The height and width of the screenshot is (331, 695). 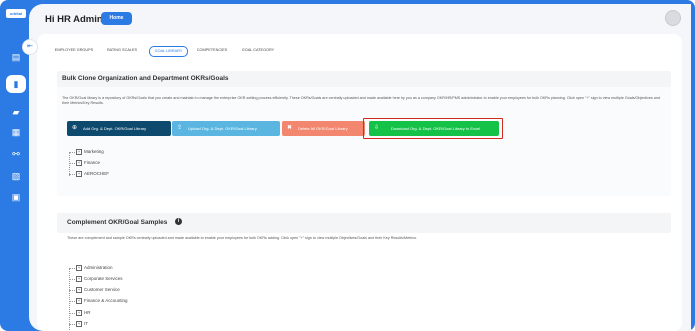 I want to click on document-icon: ▧, so click(x=16, y=176).